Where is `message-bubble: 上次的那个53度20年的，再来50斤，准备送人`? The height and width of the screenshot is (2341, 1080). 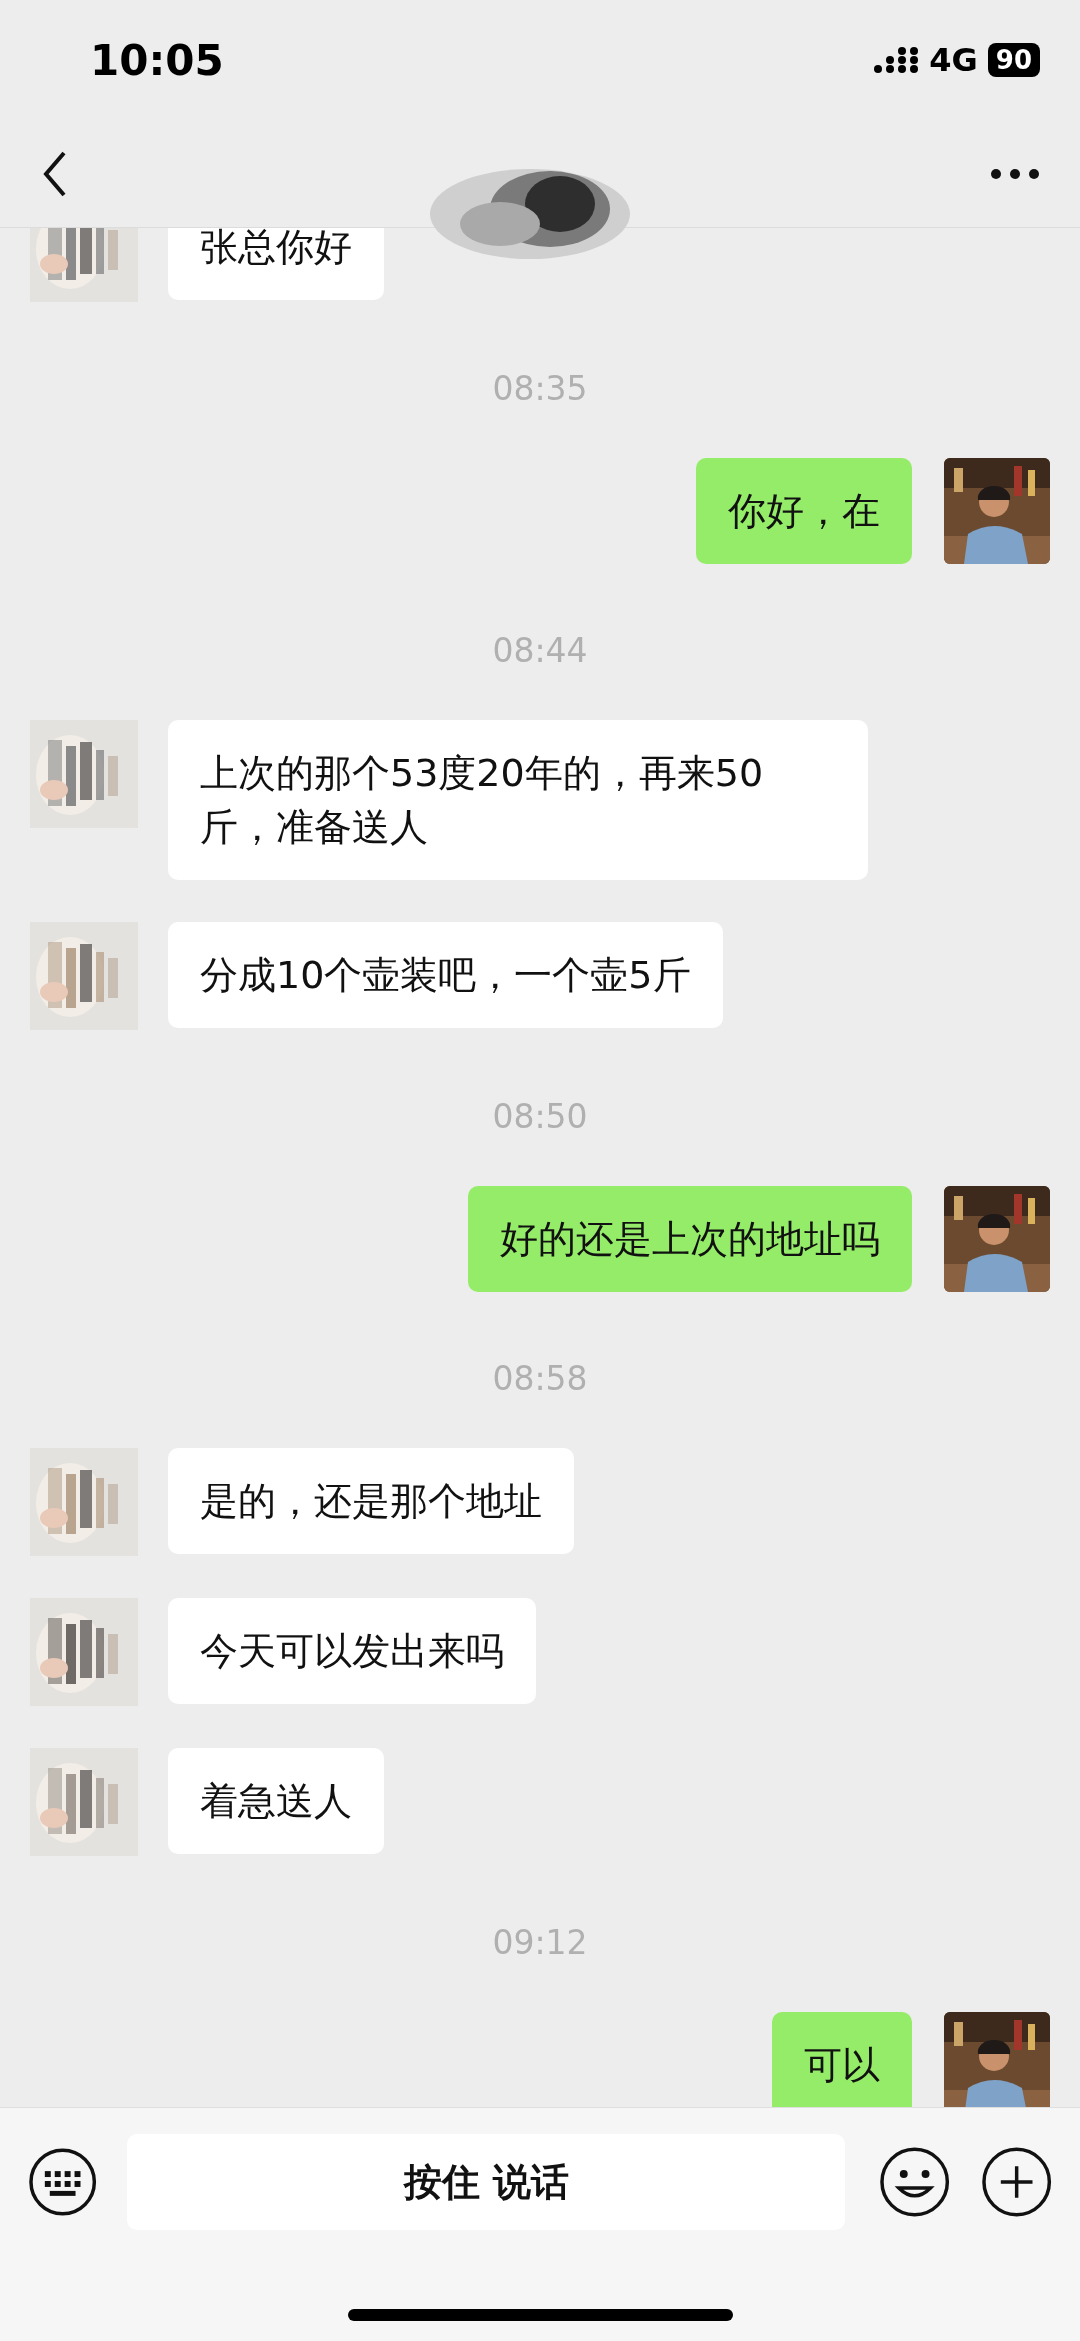 message-bubble: 上次的那个53度20年的，再来50斤，准备送人 is located at coordinates (518, 800).